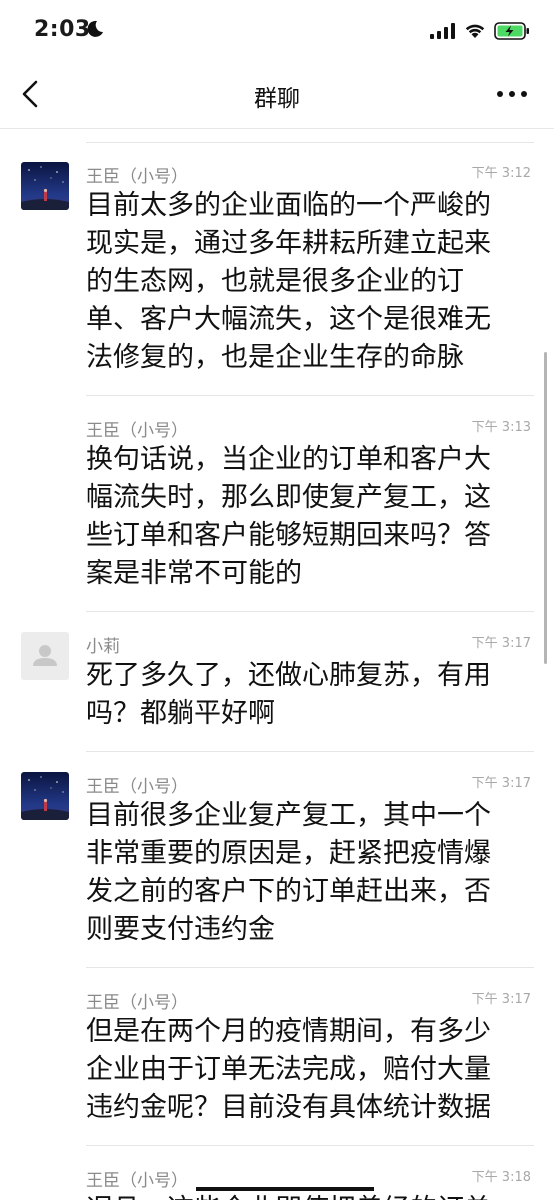  Describe the element at coordinates (277, 681) in the screenshot. I see `message-item: 小莉 下午 3:17 死了多久了，还做心肺复苏，有用吗？都躺平好啊` at that location.